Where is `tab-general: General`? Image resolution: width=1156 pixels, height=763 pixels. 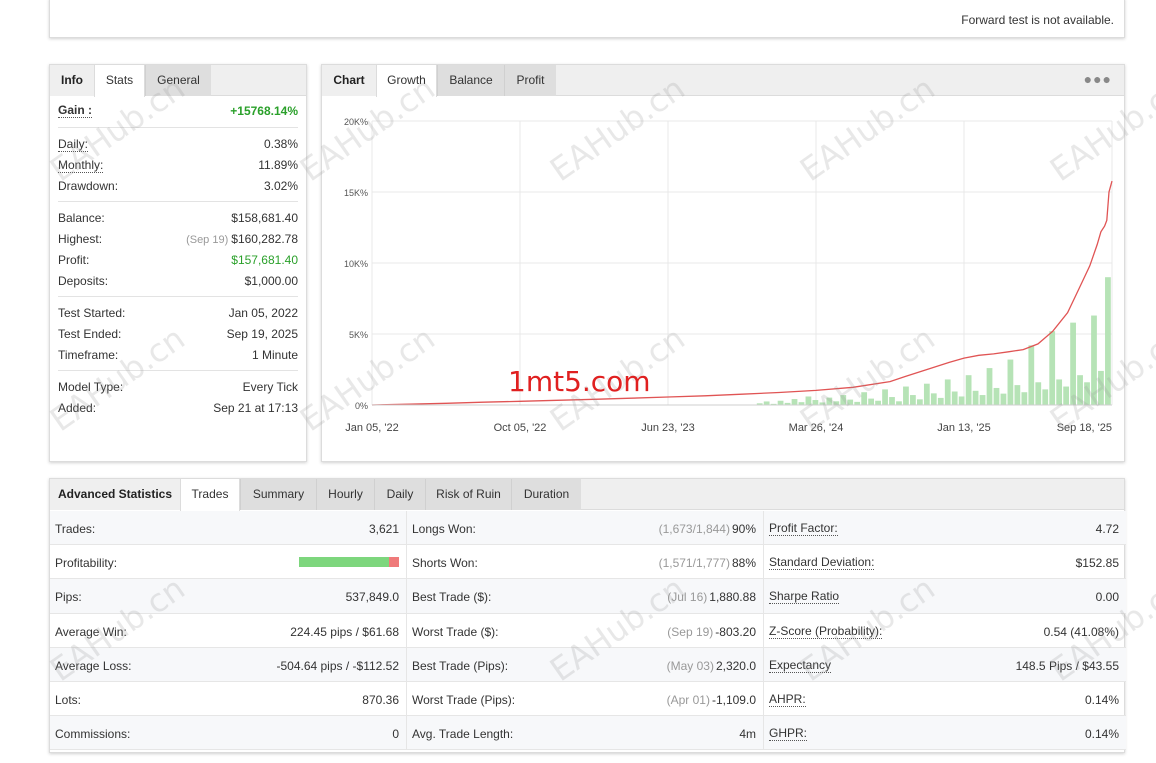
tab-general: General is located at coordinates (178, 80).